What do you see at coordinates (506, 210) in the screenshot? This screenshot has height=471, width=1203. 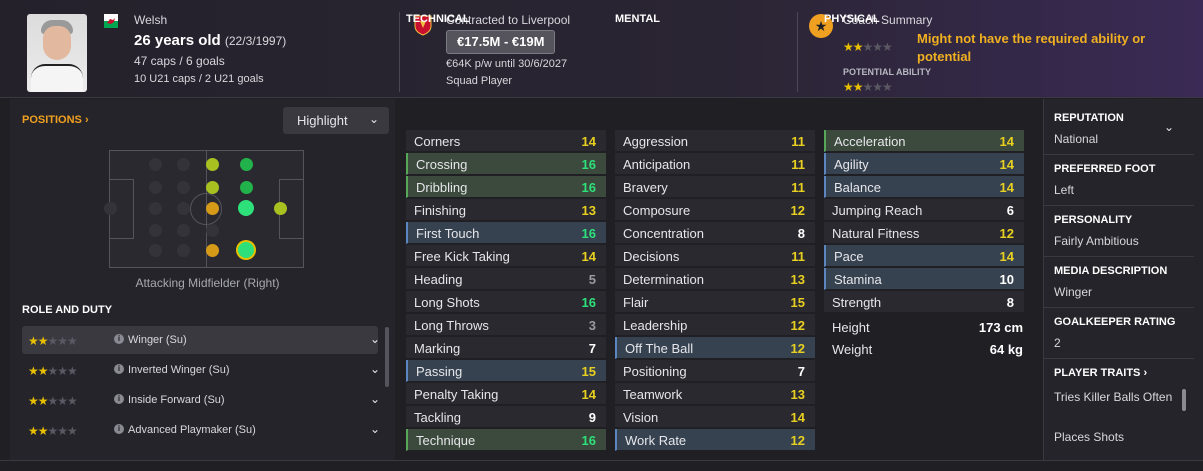 I see `attribute-row: Finishing 13` at bounding box center [506, 210].